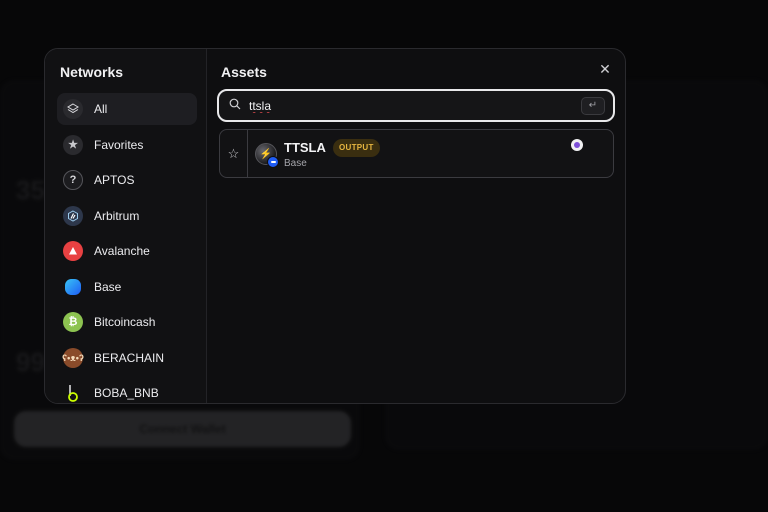 The height and width of the screenshot is (512, 768). I want to click on network-label: Base, so click(108, 286).